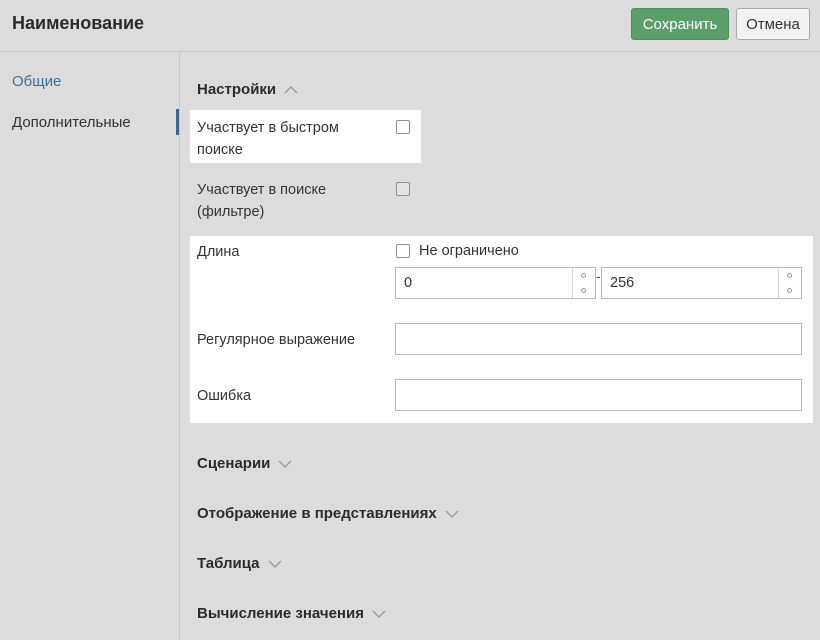  What do you see at coordinates (403, 189) in the screenshot?
I see `filter-search-checkbox` at bounding box center [403, 189].